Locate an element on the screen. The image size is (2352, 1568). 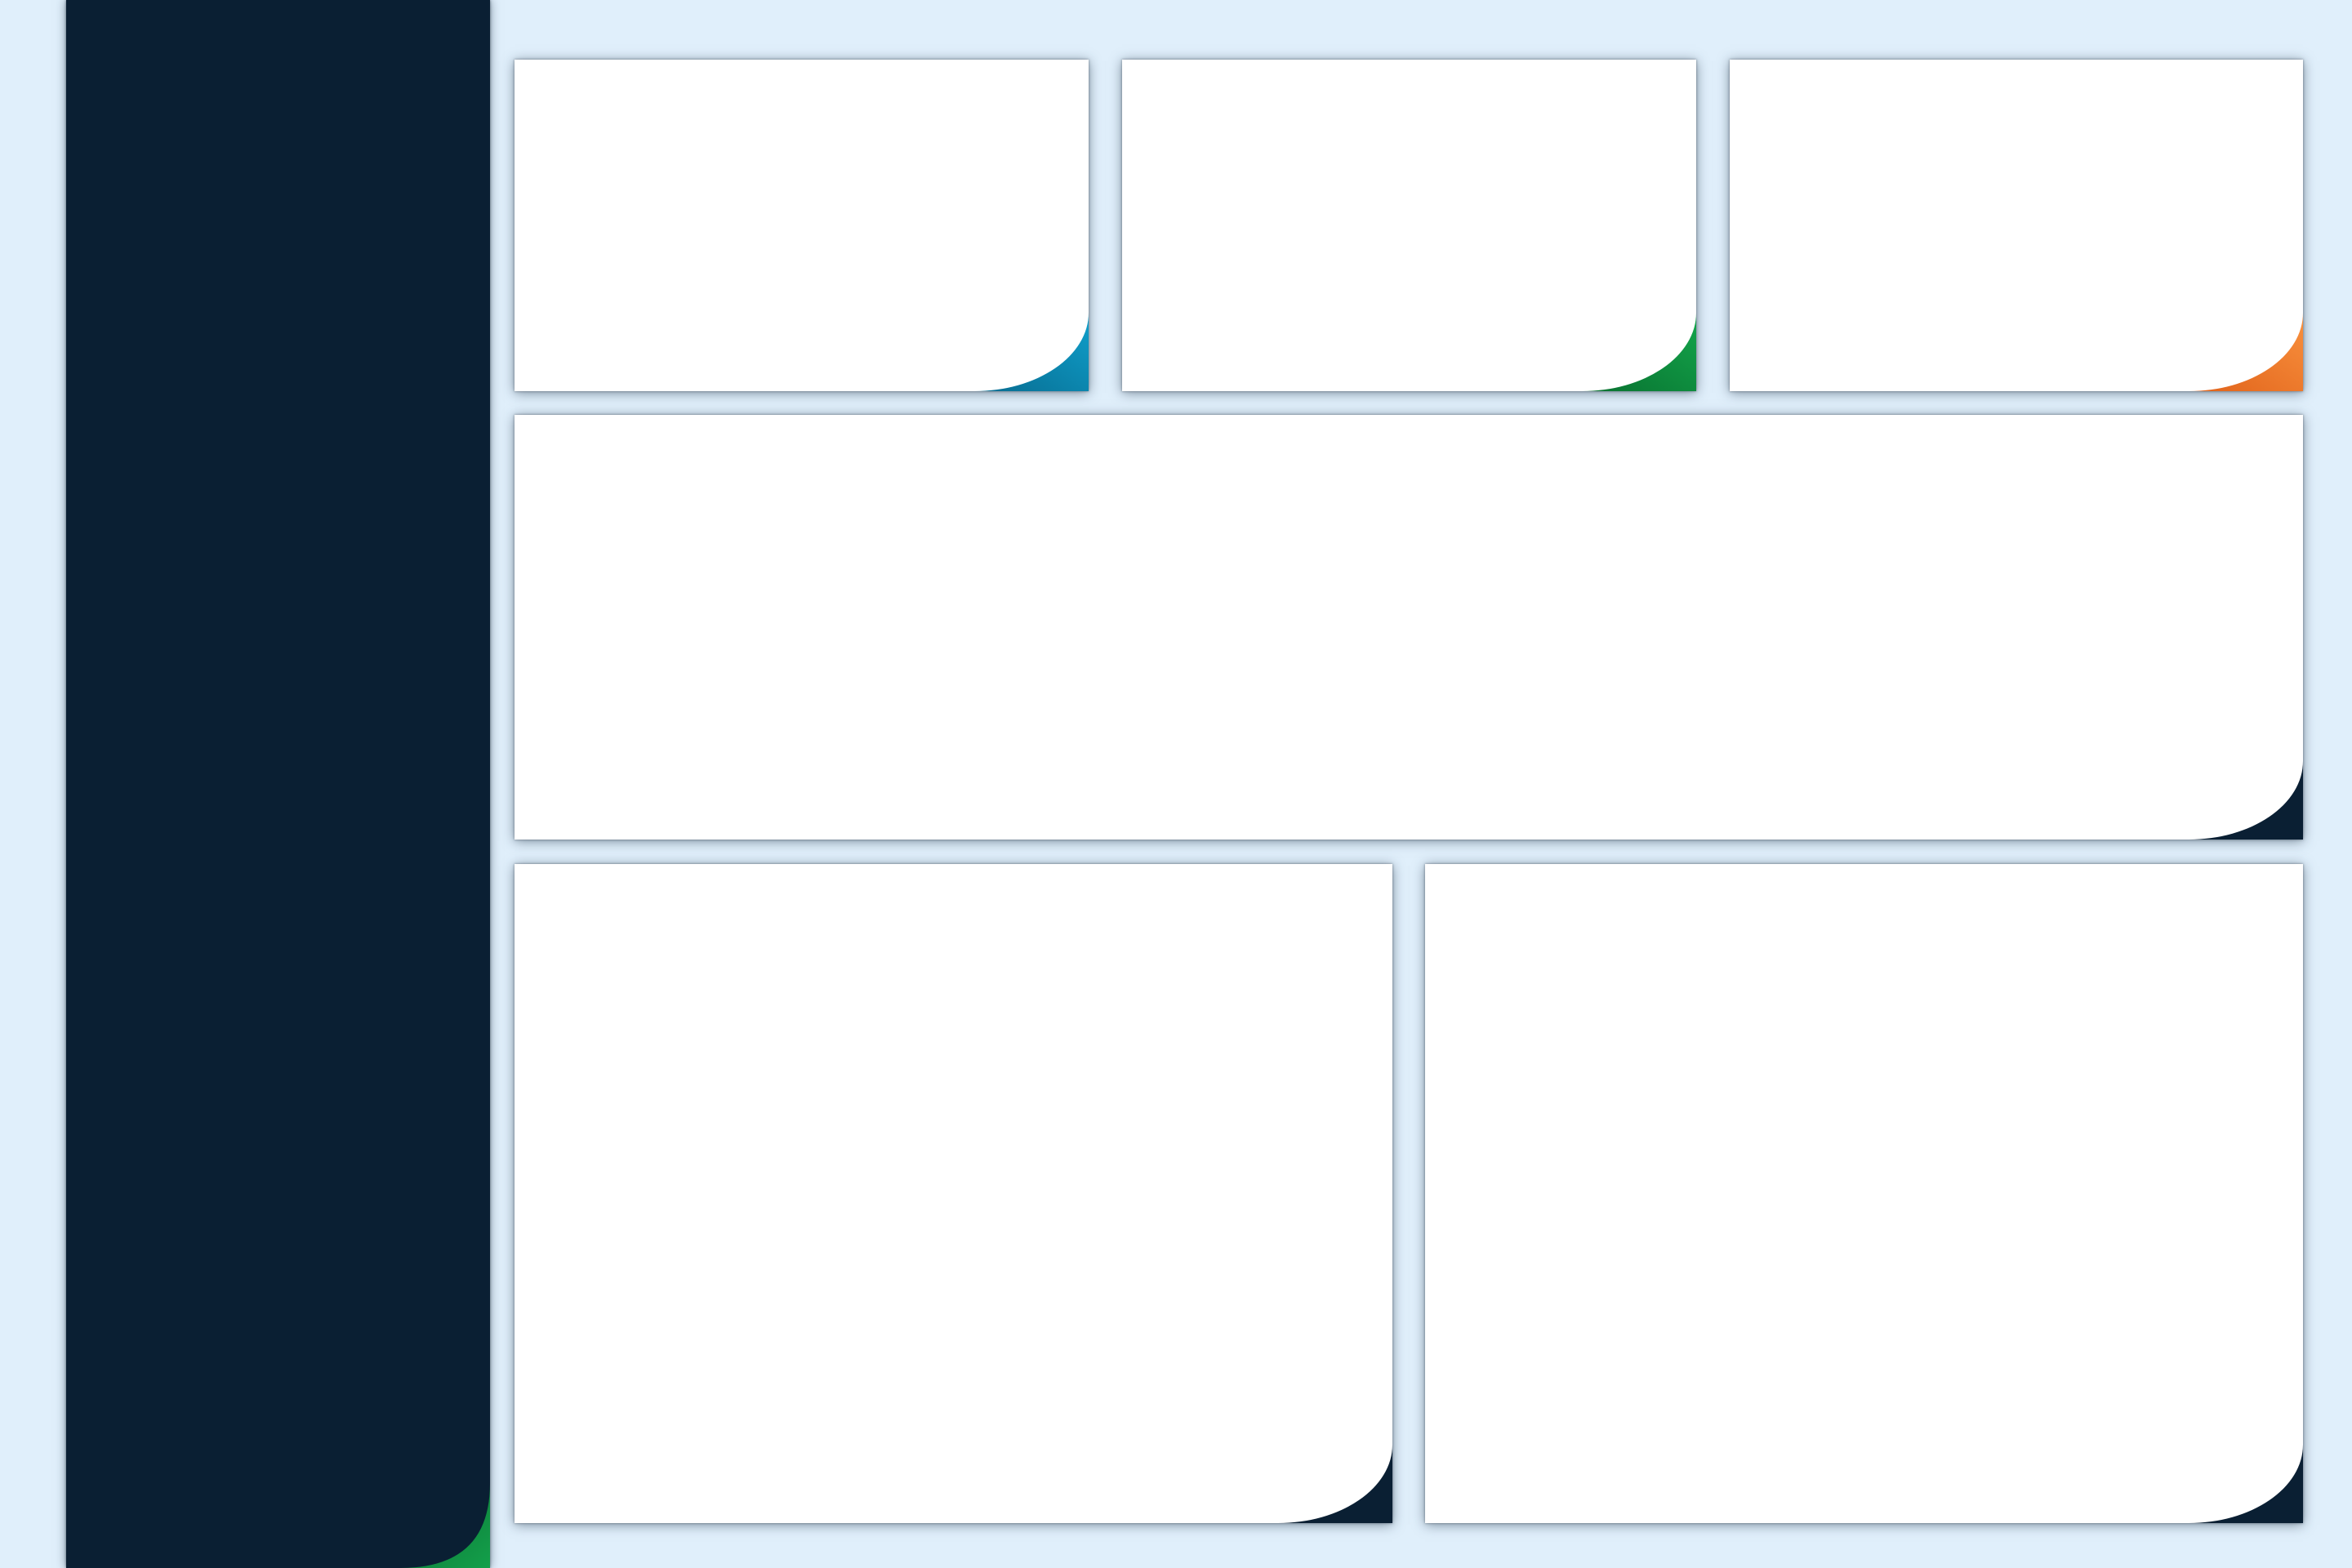
kpi-card-2-face is located at coordinates (1409, 226).